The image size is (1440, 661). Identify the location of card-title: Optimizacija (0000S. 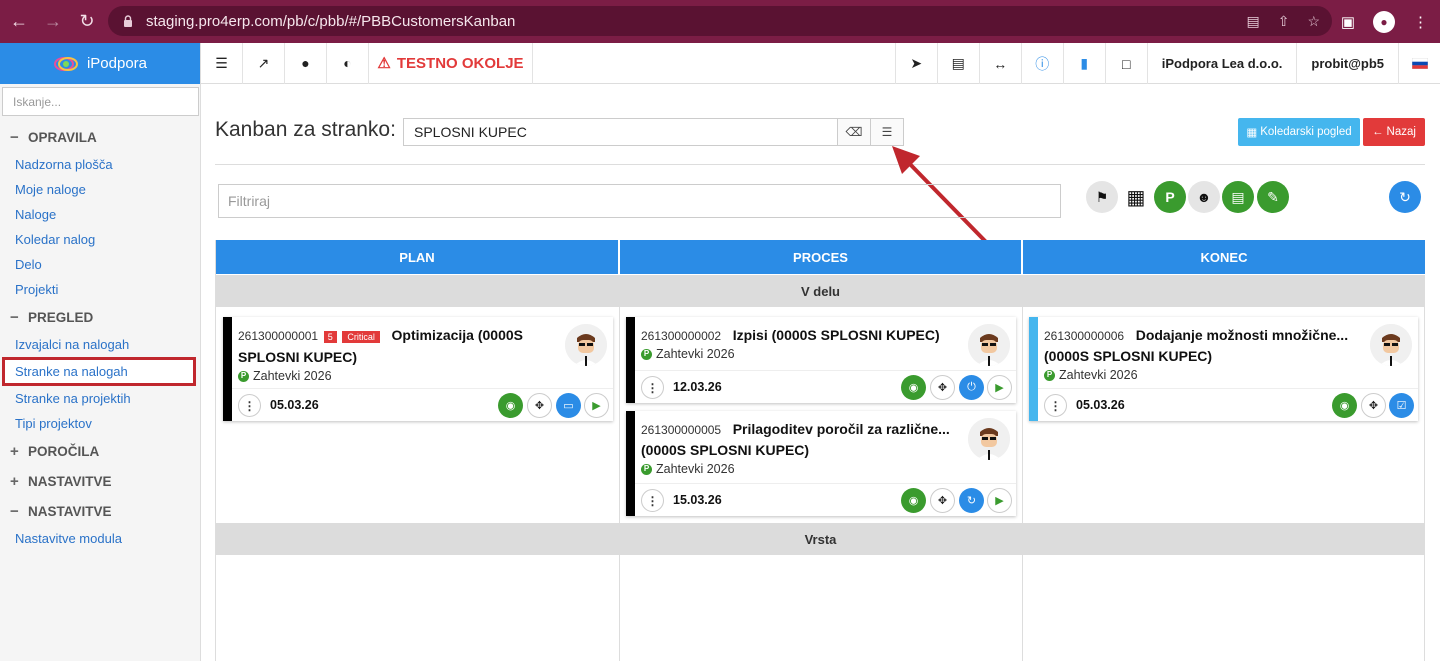
(457, 335).